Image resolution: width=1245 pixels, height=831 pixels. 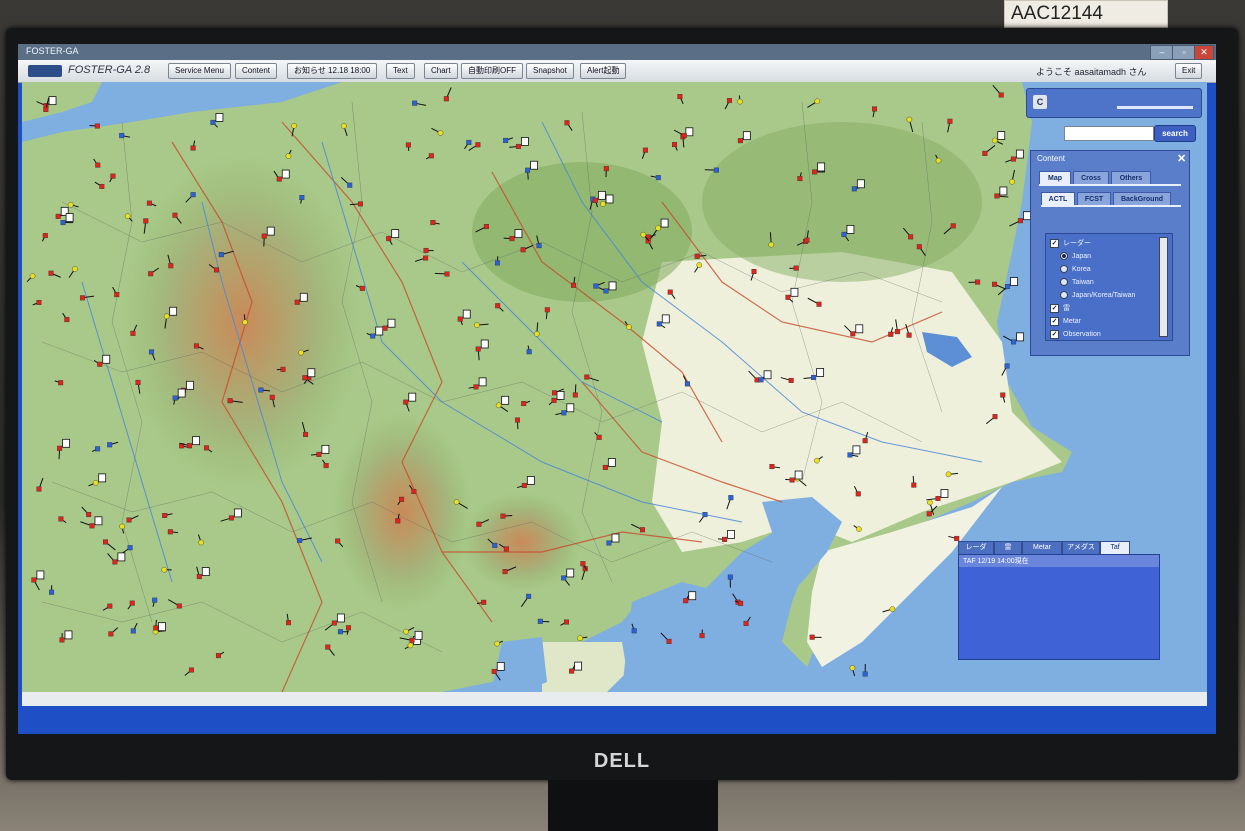 What do you see at coordinates (603, 71) in the screenshot?
I see `alert-button: Alert起動` at bounding box center [603, 71].